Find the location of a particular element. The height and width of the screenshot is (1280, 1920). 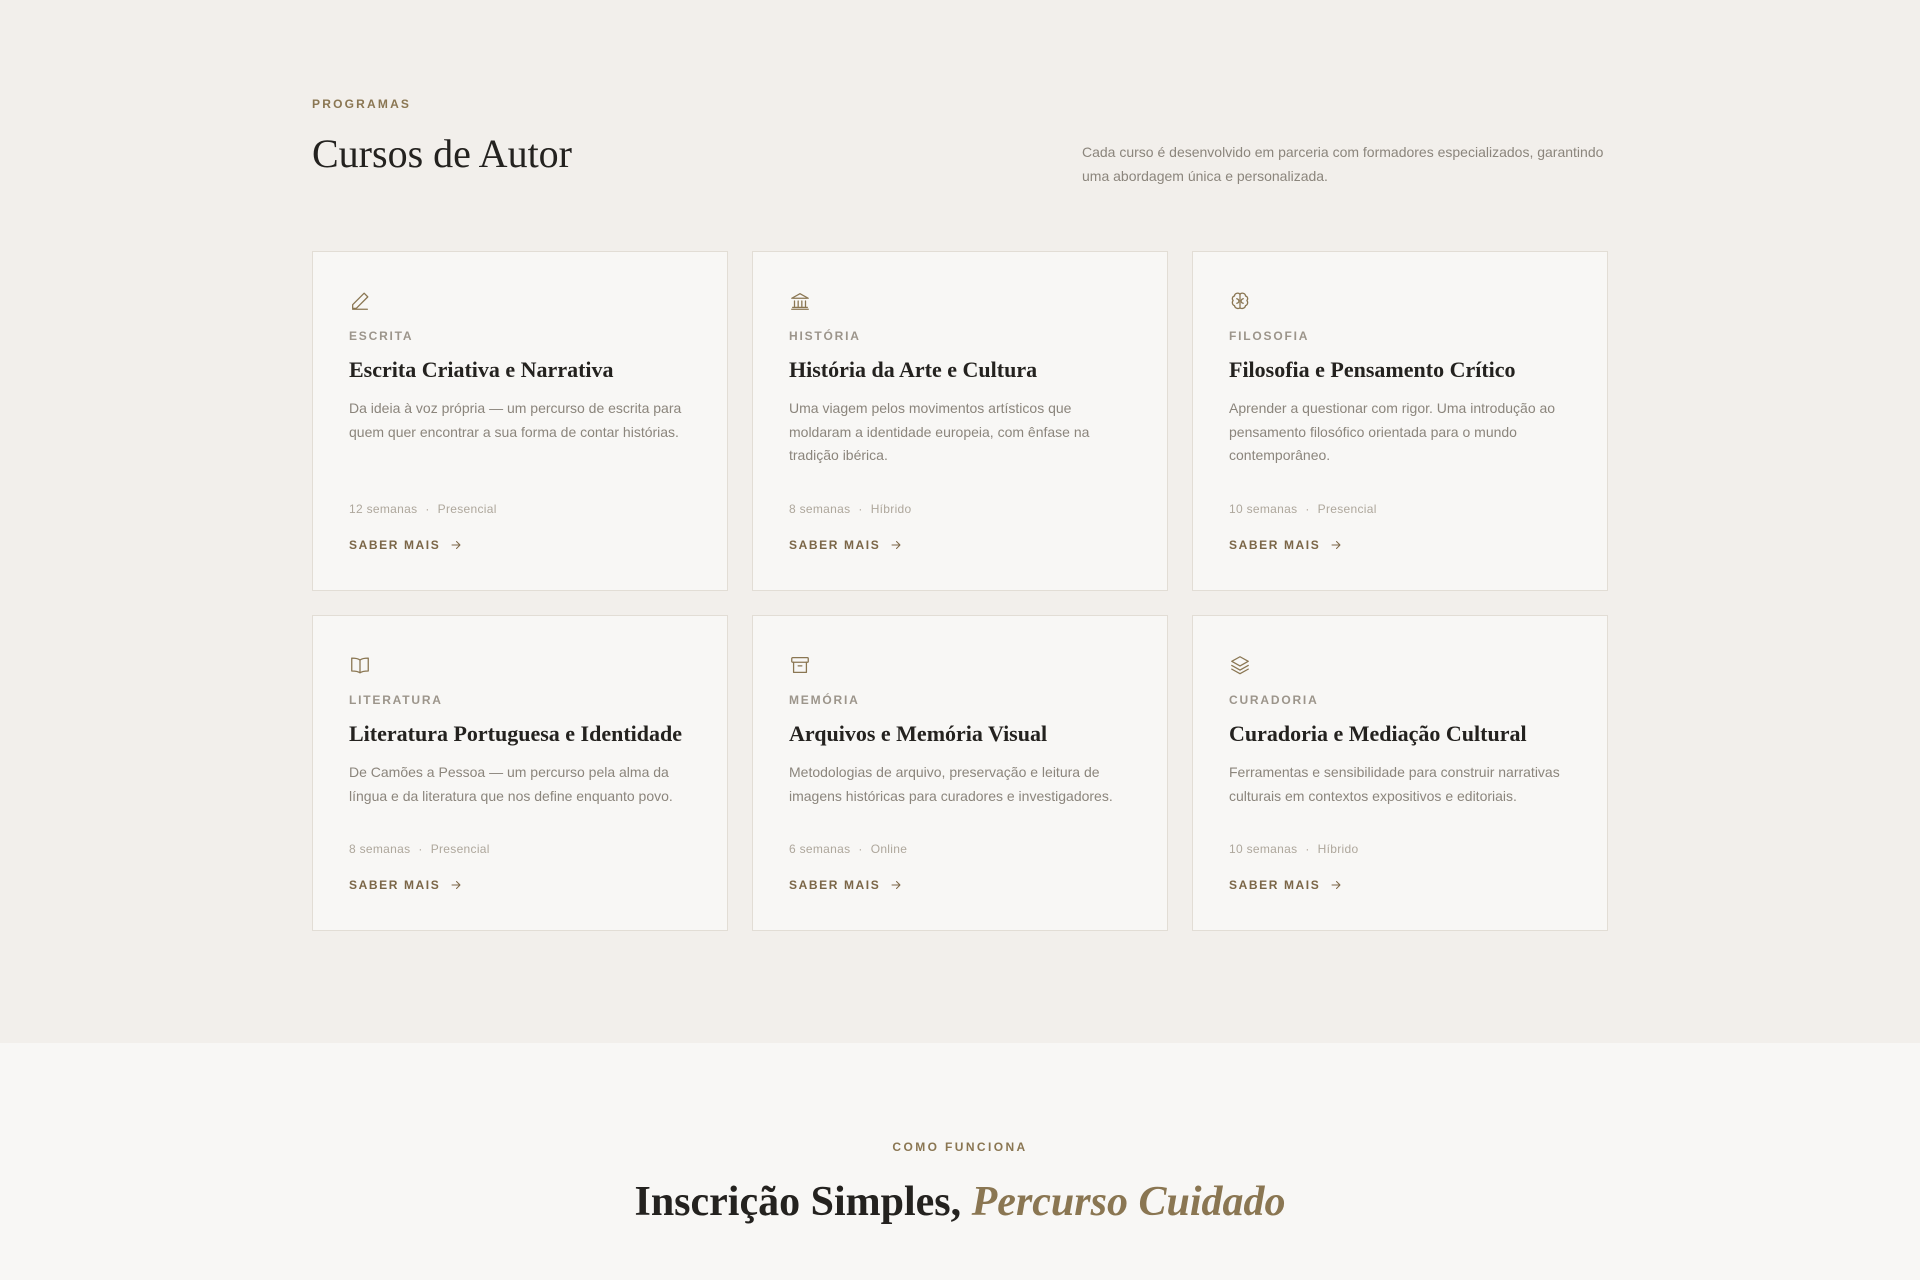

course-category: MEMÓRIA is located at coordinates (824, 700).